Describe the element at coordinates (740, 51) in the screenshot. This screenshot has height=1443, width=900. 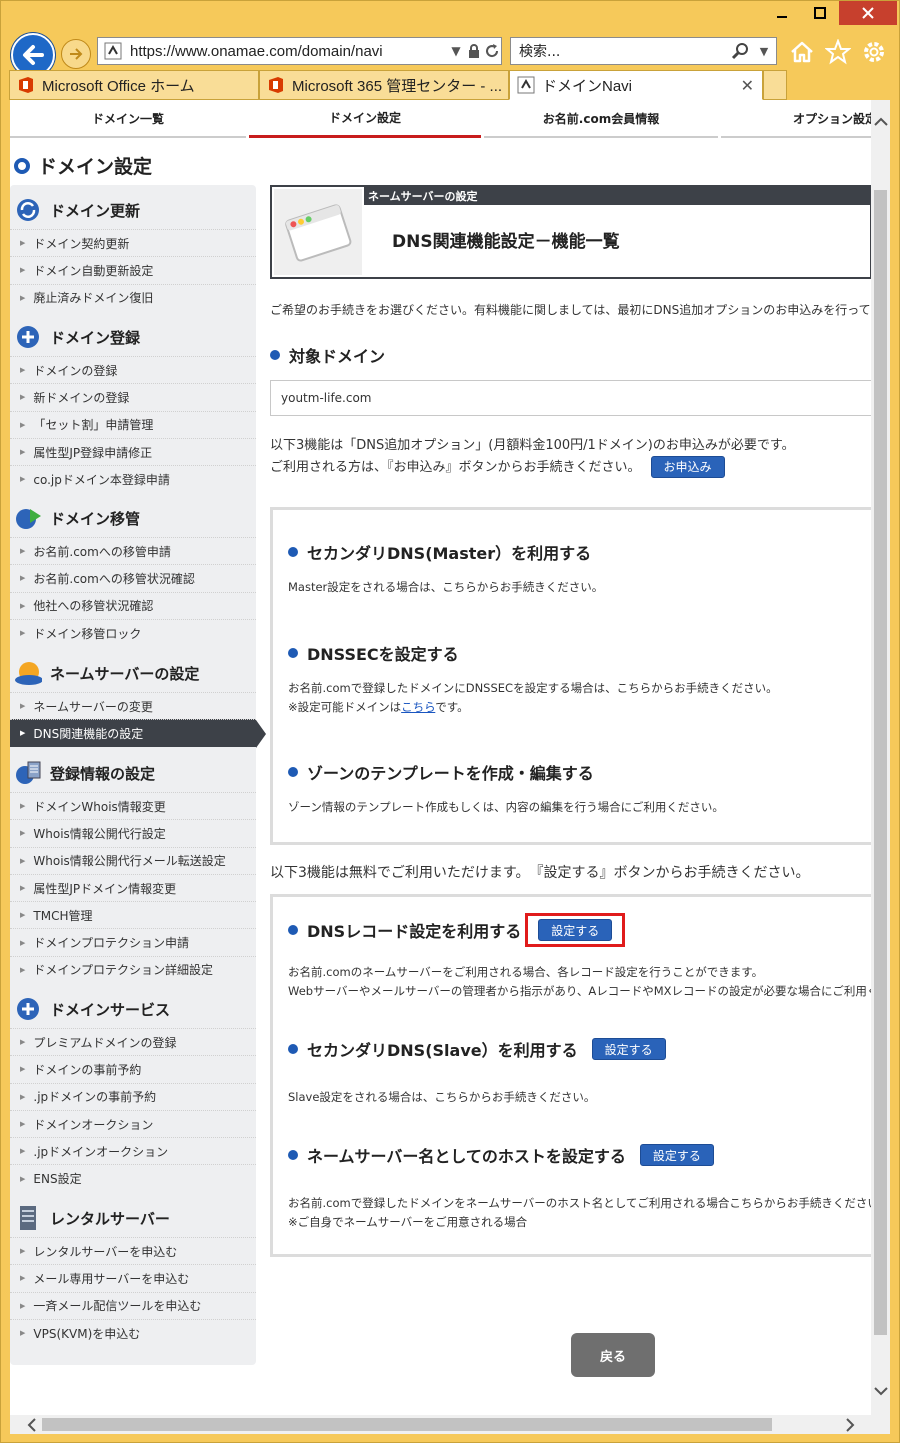
I see `search-icon` at that location.